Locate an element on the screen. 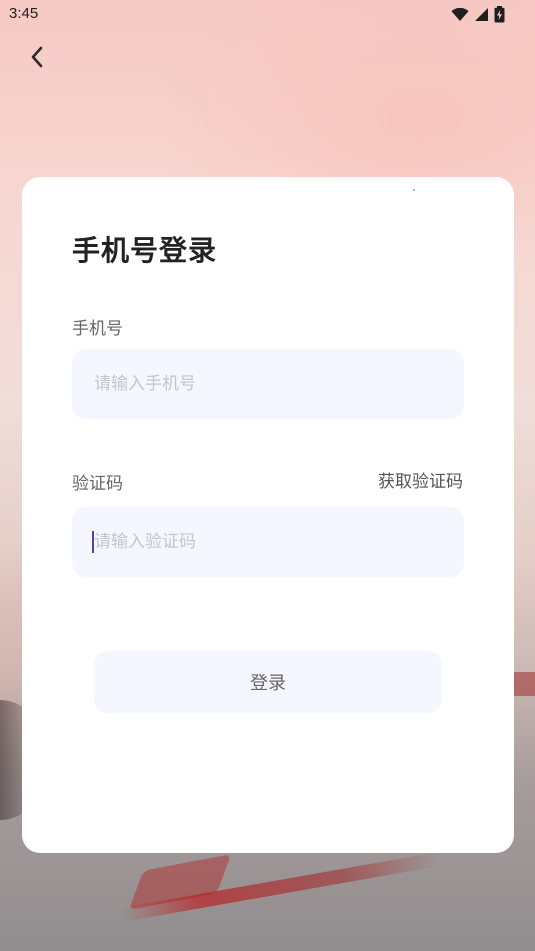  page-title: 手机号登录 is located at coordinates (145, 250).